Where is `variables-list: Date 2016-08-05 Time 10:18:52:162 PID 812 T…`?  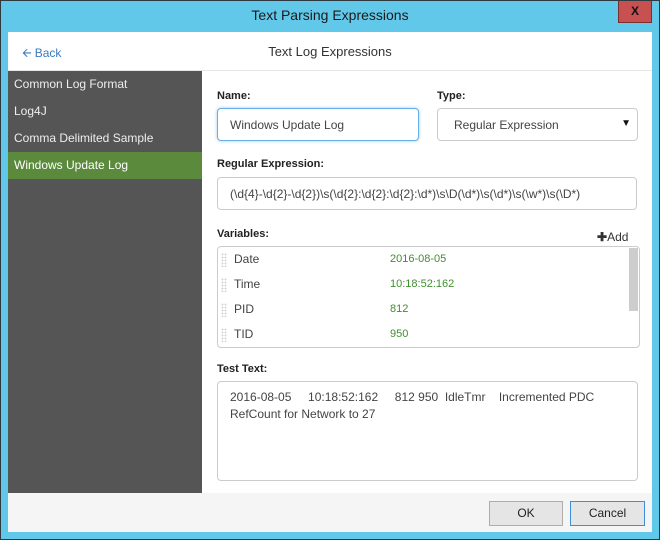
variables-list: Date 2016-08-05 Time 10:18:52:162 PID 812 T… is located at coordinates (428, 297).